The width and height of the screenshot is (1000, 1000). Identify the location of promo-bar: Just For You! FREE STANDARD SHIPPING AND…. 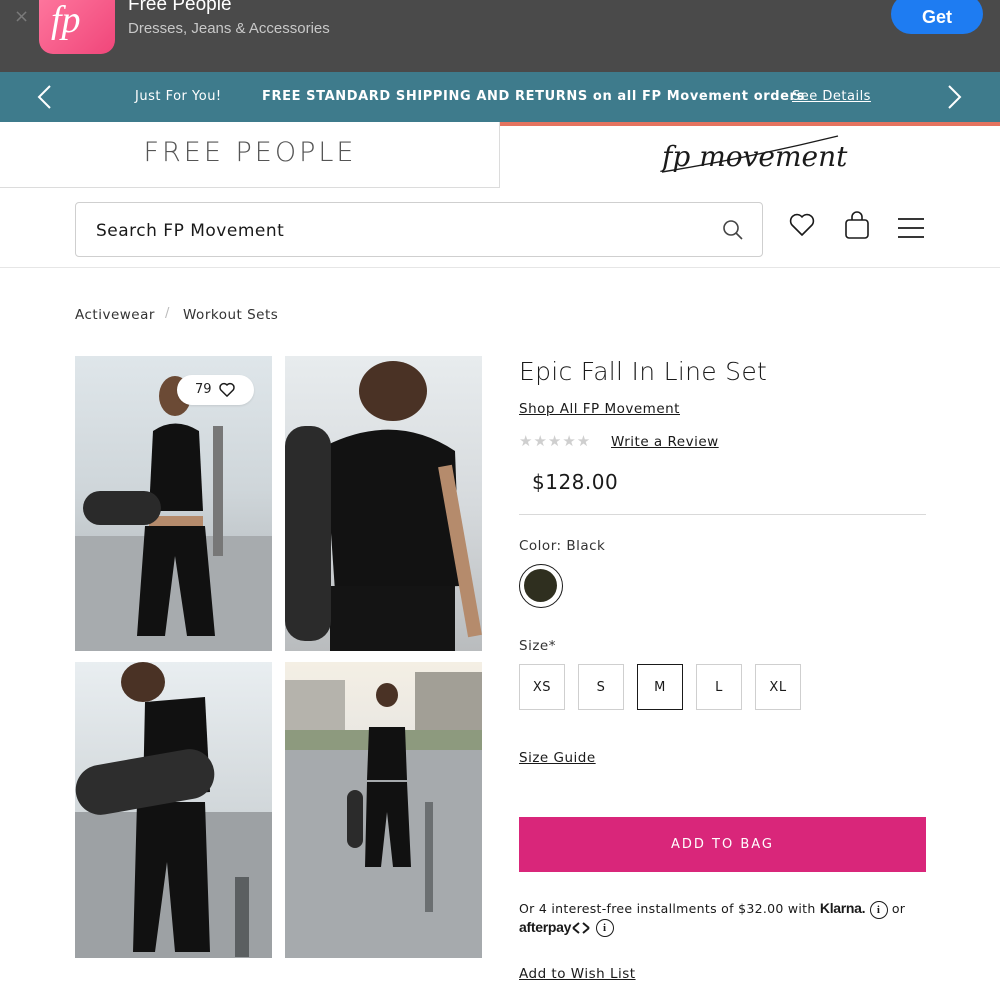
(500, 97).